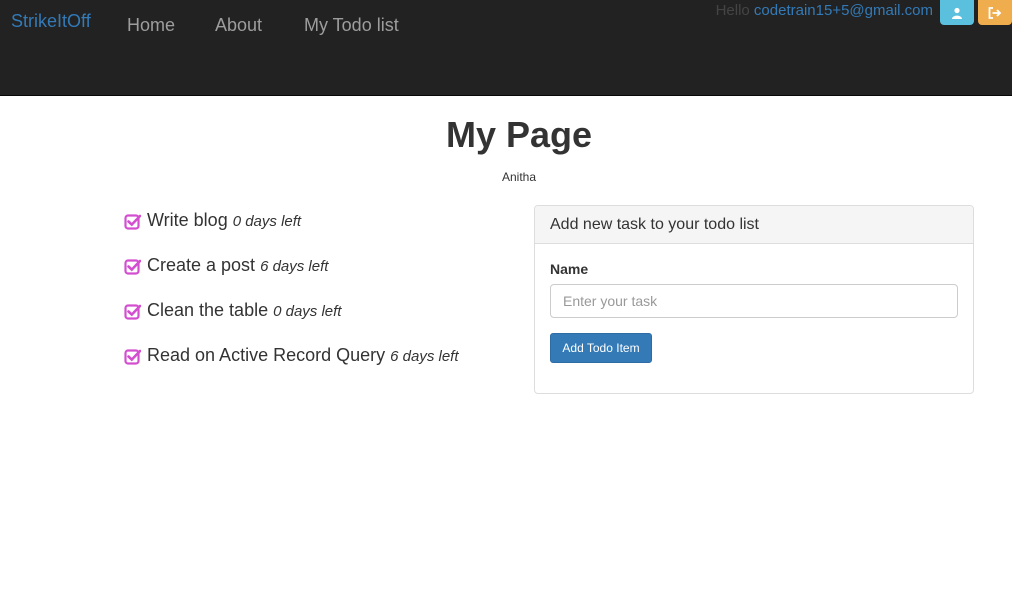 This screenshot has height=610, width=1012. I want to click on user-profile-button, so click(957, 12).